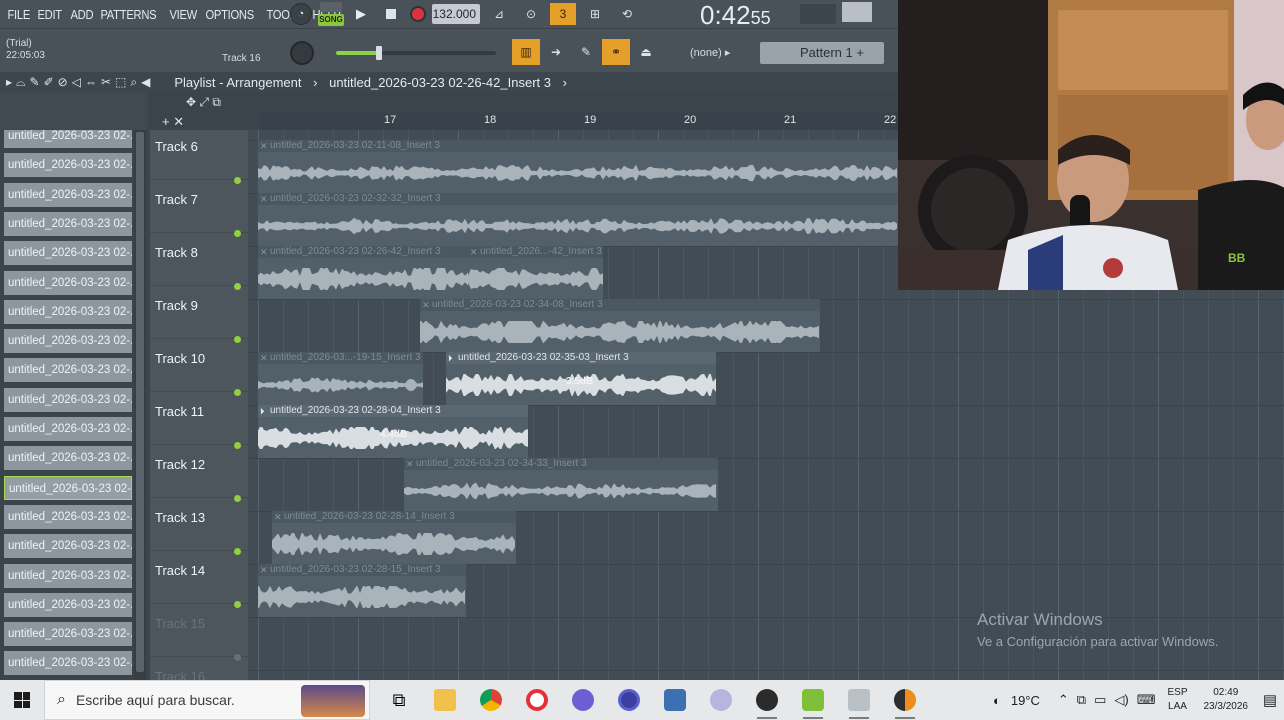  Describe the element at coordinates (1146, 700) in the screenshot. I see `keyboard-icon: ⌨` at that location.